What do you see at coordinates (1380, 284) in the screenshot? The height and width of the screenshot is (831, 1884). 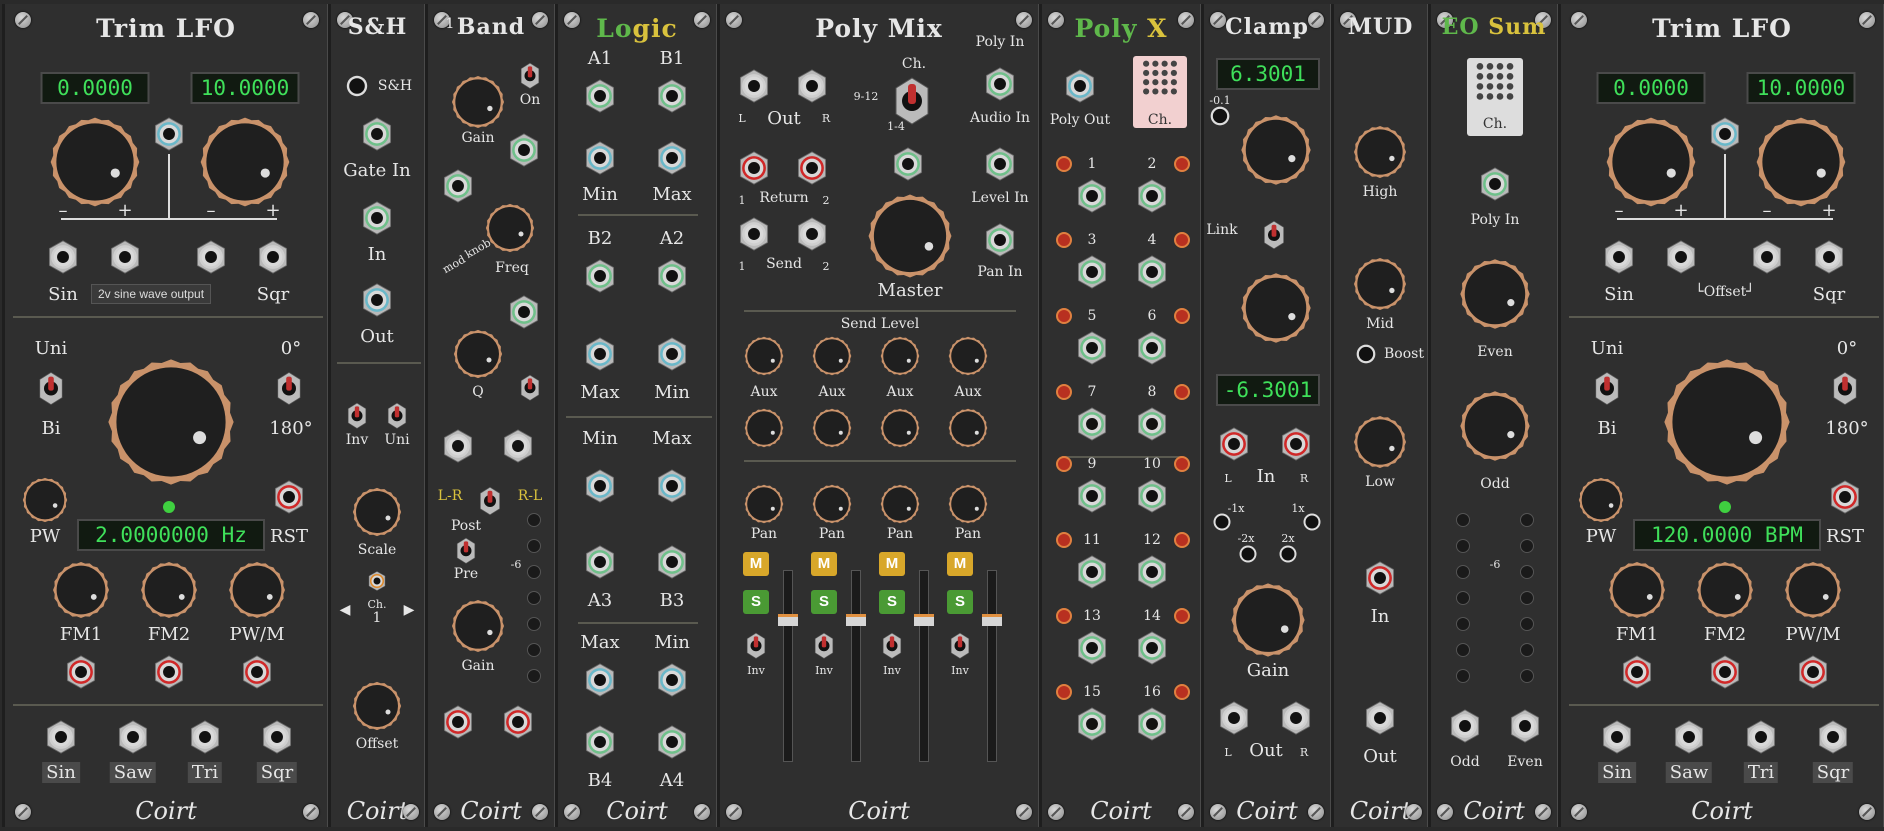 I see `mid-knob` at bounding box center [1380, 284].